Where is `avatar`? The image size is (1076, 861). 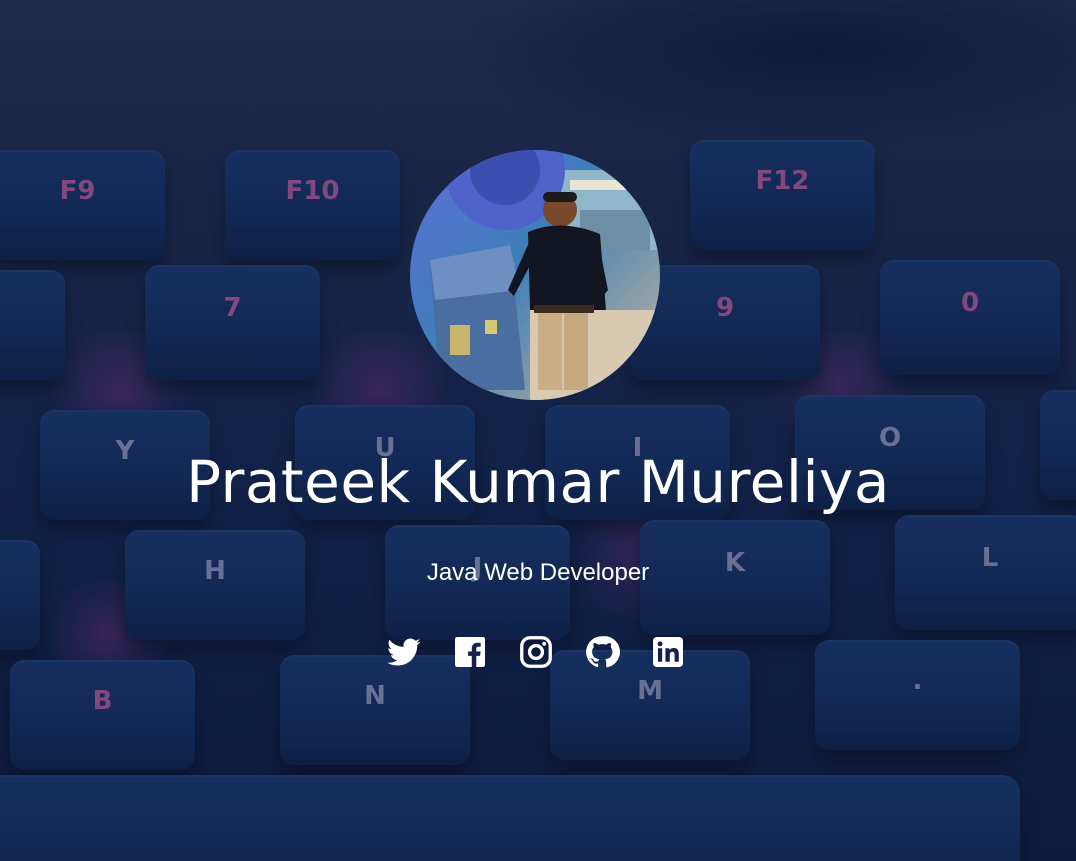 avatar is located at coordinates (535, 275).